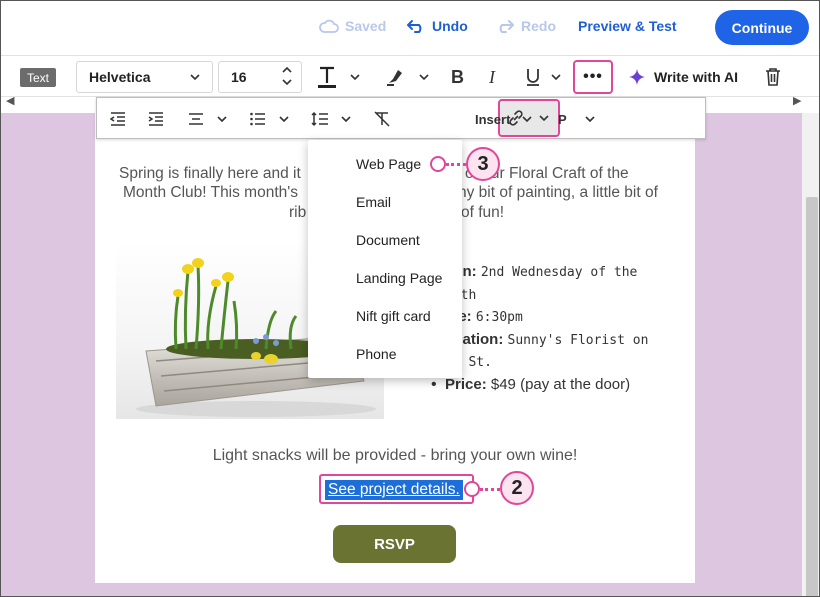 The width and height of the screenshot is (820, 597). I want to click on underline-icon, so click(533, 77).